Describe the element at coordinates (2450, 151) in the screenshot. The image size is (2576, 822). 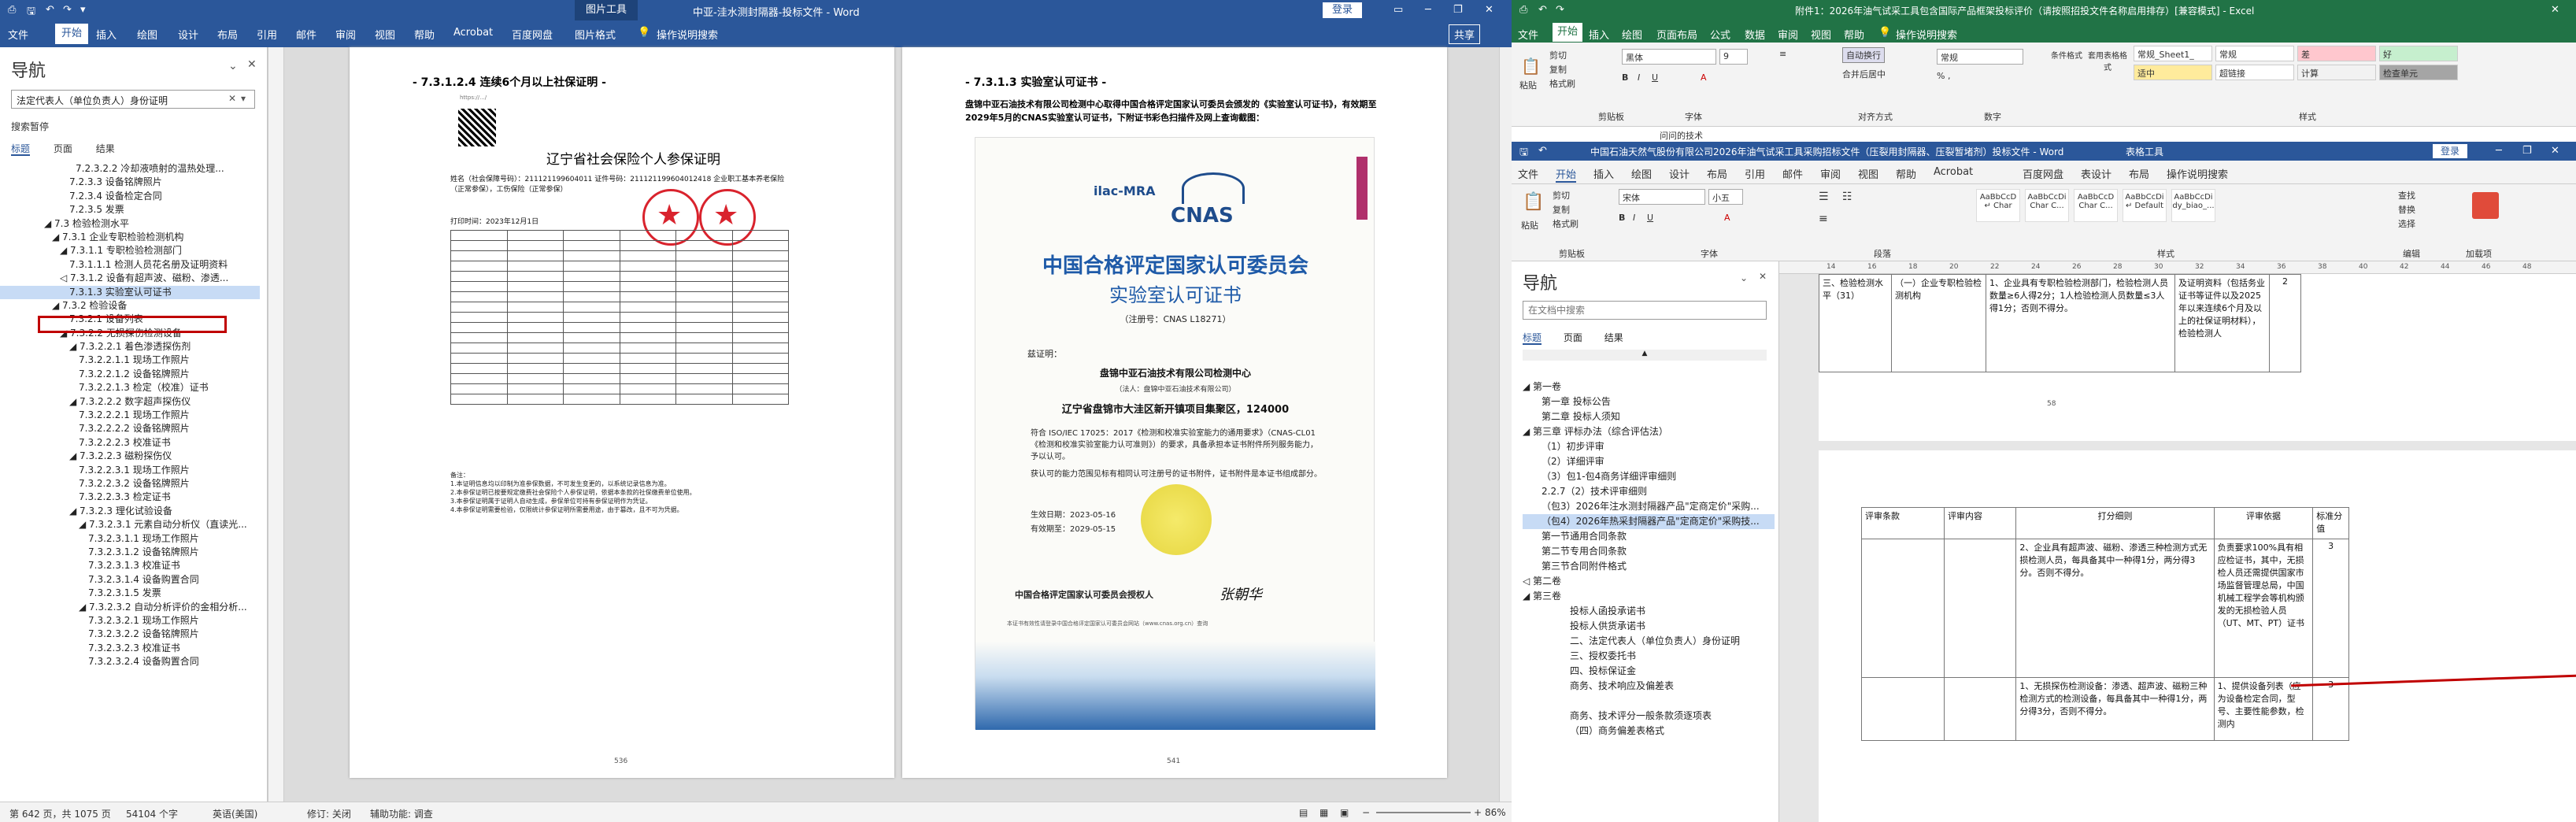
I see `word2-login-button: 登录` at that location.